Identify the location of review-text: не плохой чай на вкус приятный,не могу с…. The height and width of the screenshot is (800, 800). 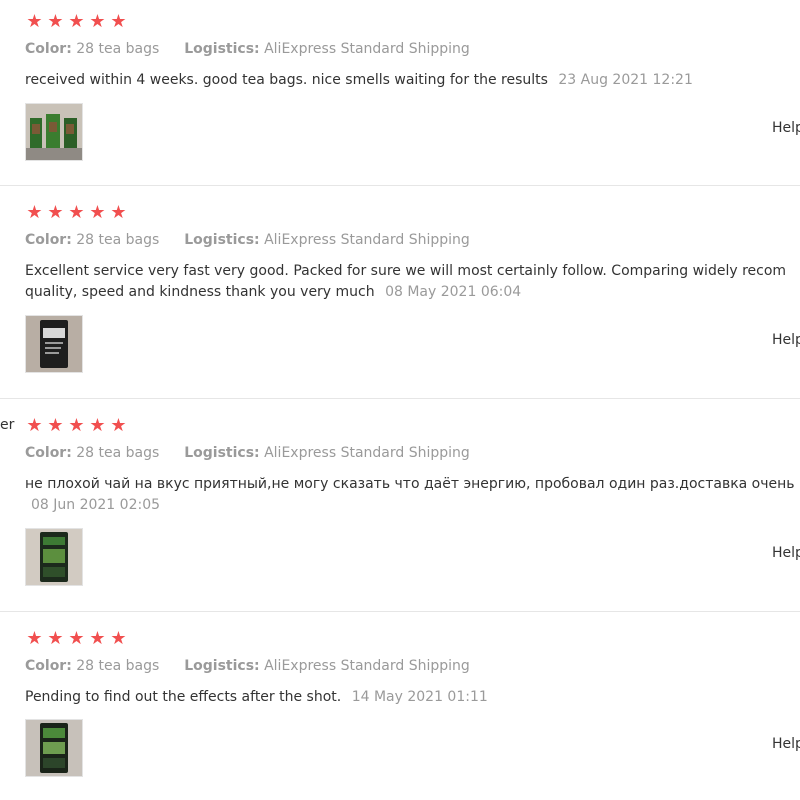
(410, 495).